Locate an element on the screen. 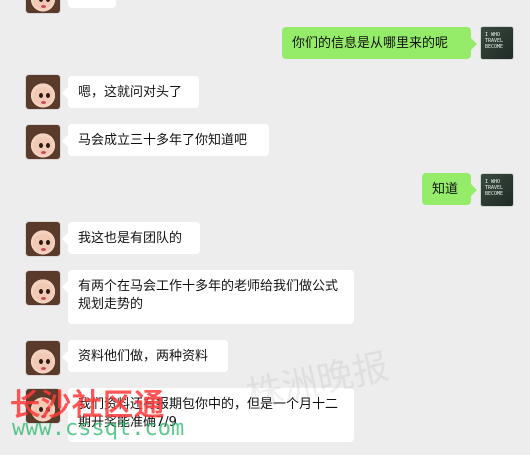  message-text: 有两个在马会工作十多年的老师给我们做公式规划走势的 is located at coordinates (208, 295).